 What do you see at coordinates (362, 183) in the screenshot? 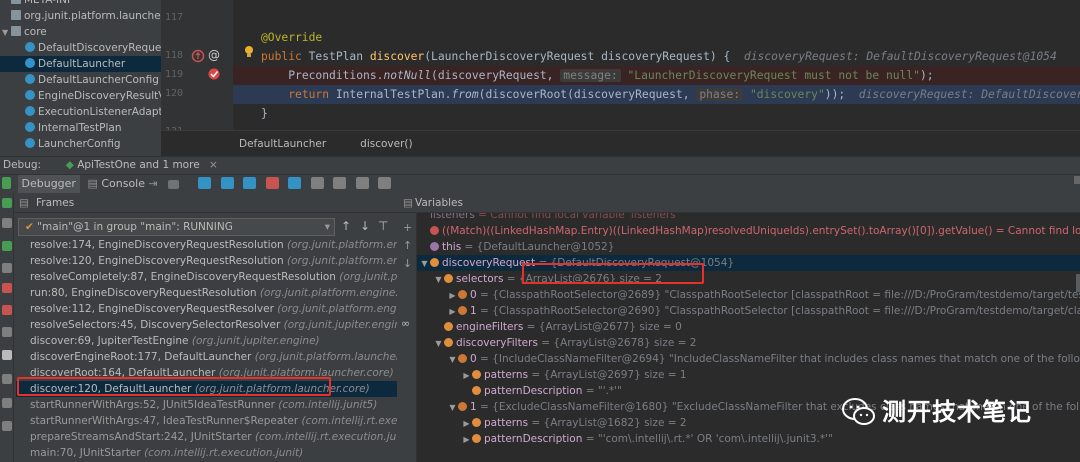
I see `evaluate-expression-icon` at bounding box center [362, 183].